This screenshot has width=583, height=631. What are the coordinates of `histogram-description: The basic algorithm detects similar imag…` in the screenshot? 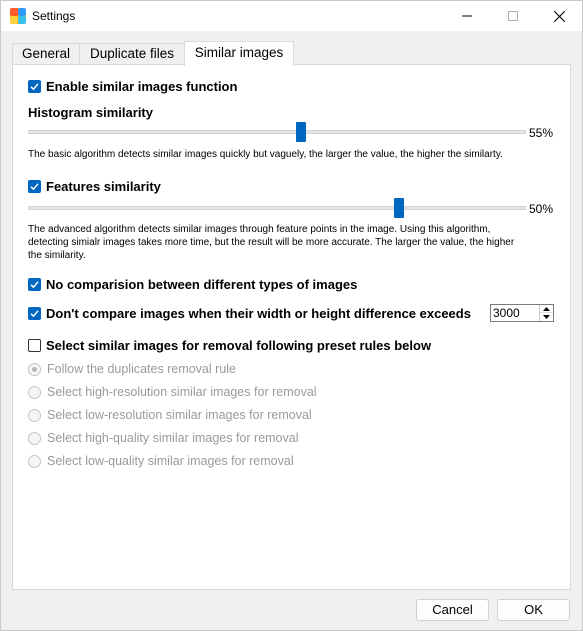 It's located at (265, 154).